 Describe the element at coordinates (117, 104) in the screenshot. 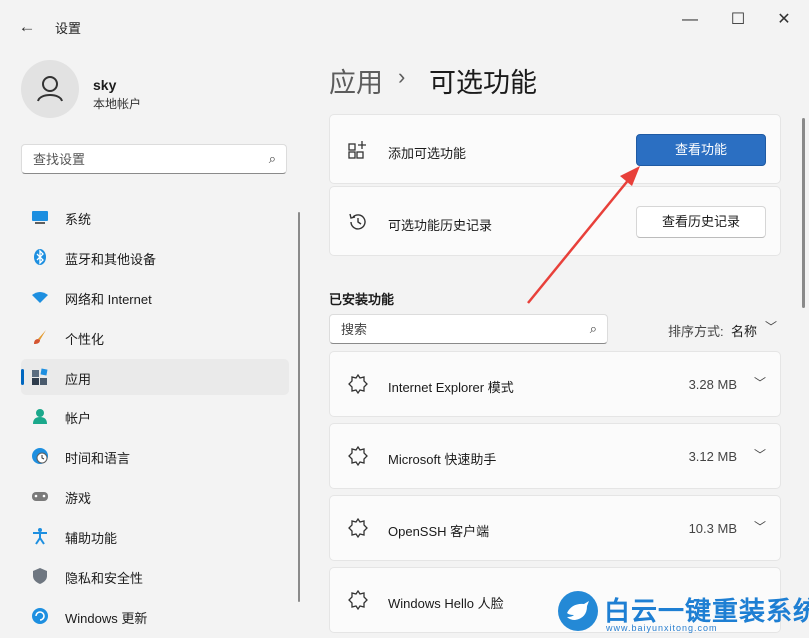

I see `account-type: 本地帐户` at that location.